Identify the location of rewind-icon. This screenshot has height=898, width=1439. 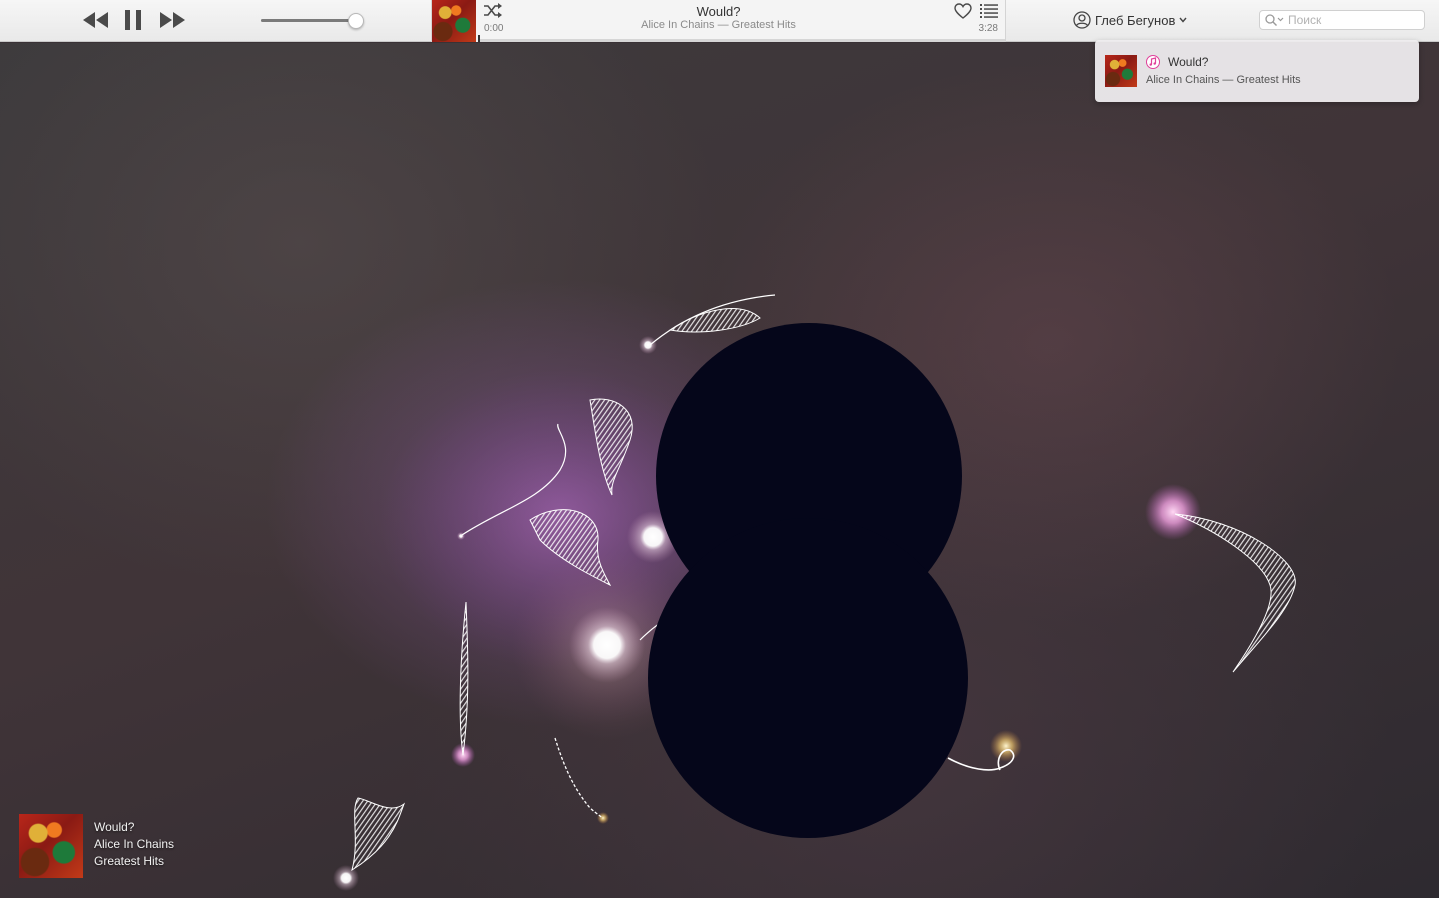
(95, 20).